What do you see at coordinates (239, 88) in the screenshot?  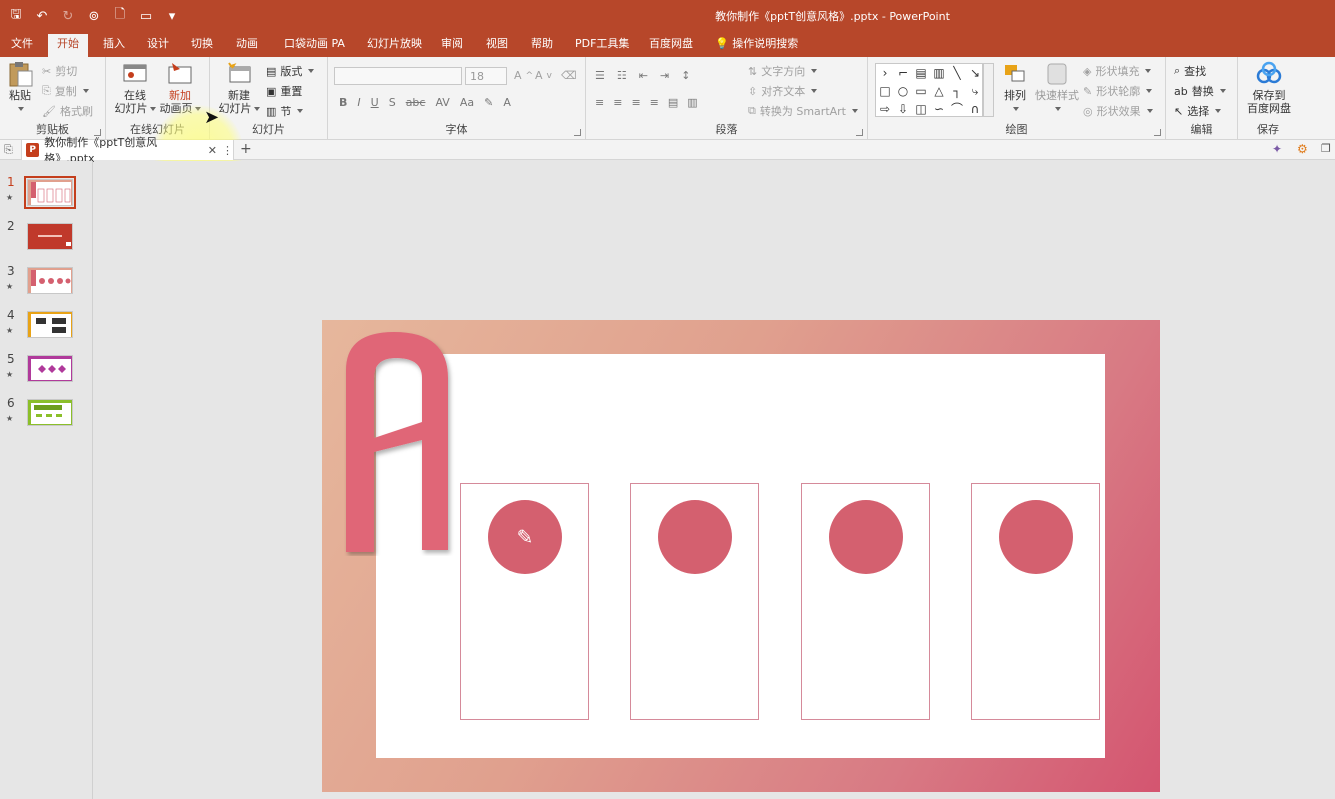 I see `new-slide-button: 新建 幻灯片` at bounding box center [239, 88].